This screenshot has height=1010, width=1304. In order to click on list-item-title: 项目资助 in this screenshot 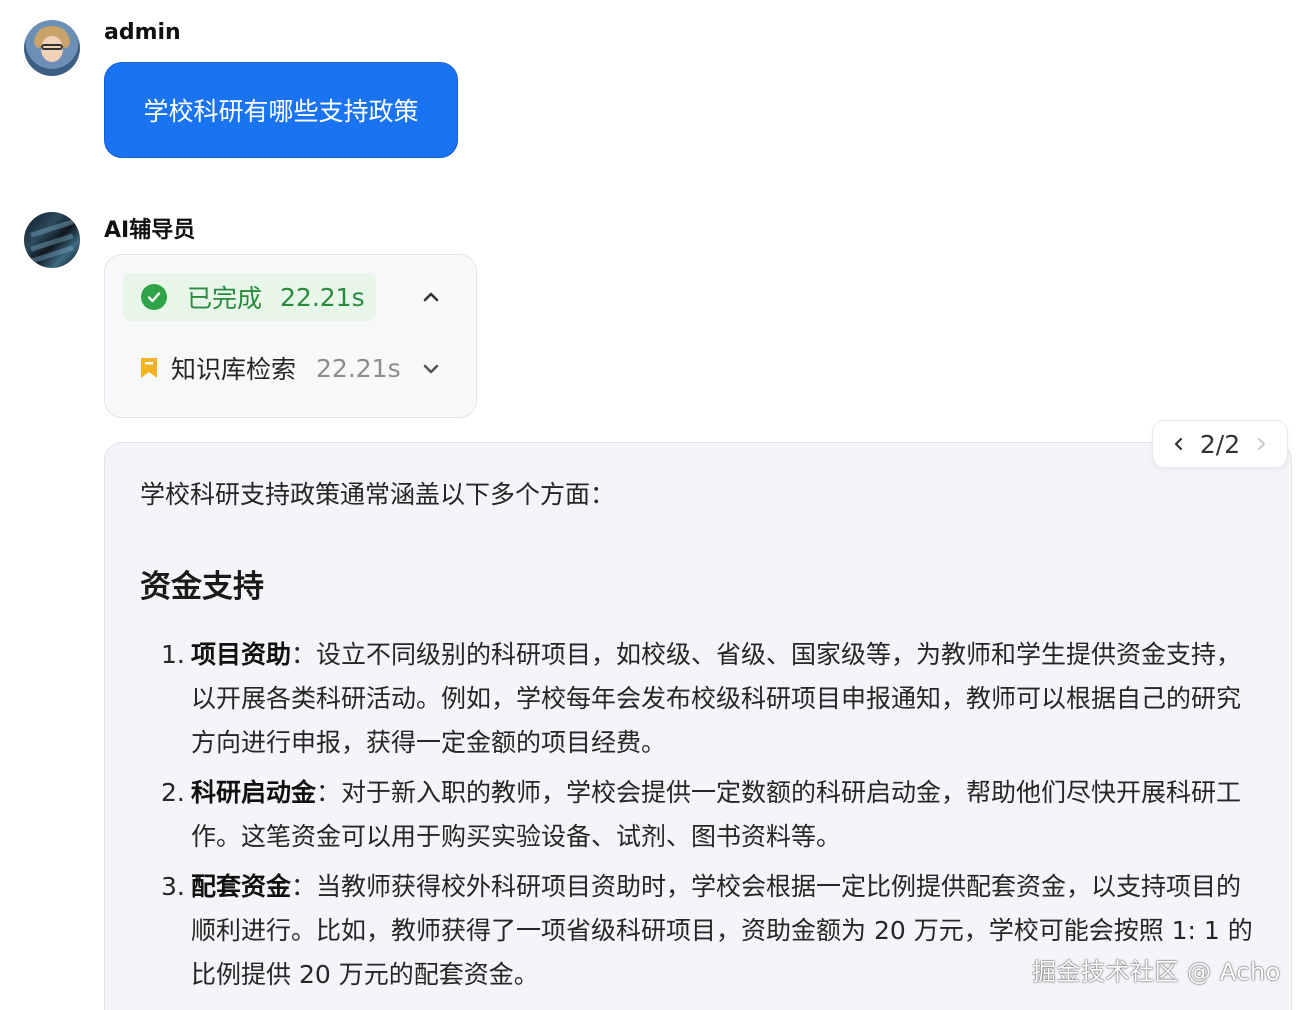, I will do `click(241, 654)`.